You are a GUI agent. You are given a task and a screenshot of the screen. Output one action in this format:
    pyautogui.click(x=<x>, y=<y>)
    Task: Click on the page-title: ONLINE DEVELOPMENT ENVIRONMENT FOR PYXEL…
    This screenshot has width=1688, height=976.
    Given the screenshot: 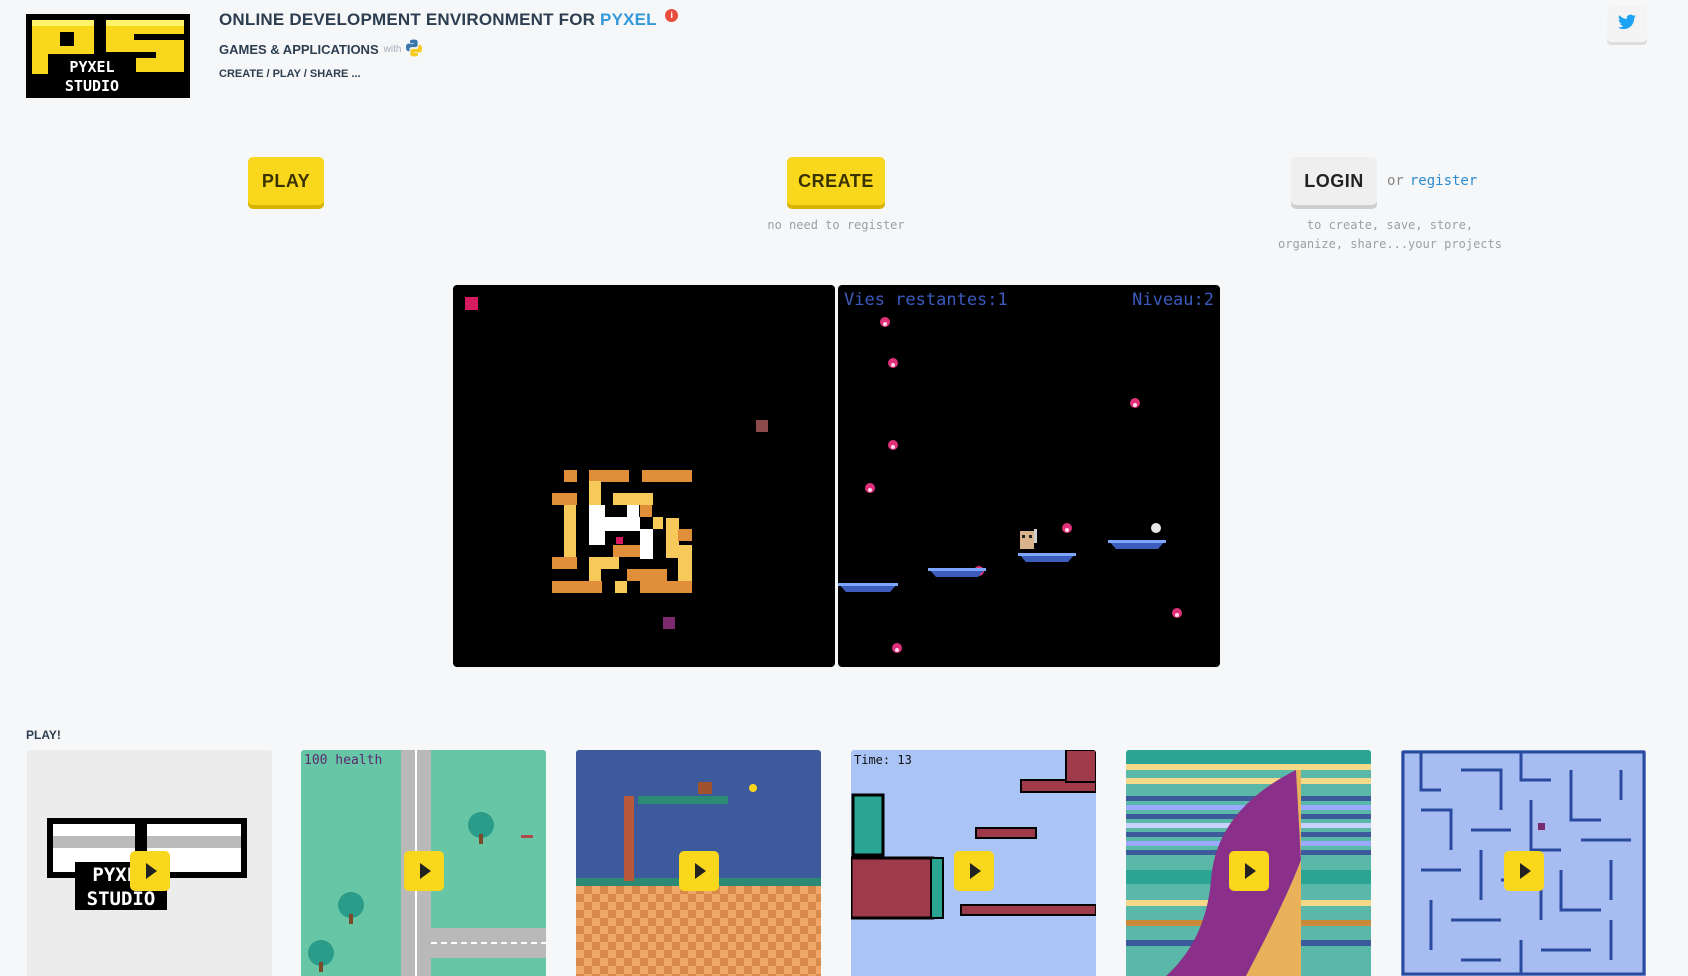 What is the action you would take?
    pyautogui.click(x=449, y=19)
    